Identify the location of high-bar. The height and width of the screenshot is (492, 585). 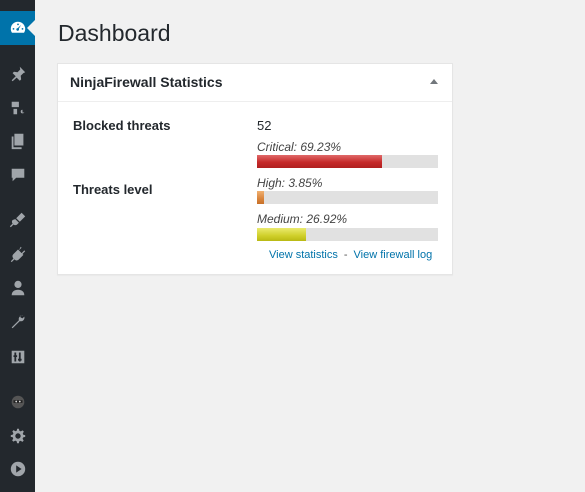
(347, 197).